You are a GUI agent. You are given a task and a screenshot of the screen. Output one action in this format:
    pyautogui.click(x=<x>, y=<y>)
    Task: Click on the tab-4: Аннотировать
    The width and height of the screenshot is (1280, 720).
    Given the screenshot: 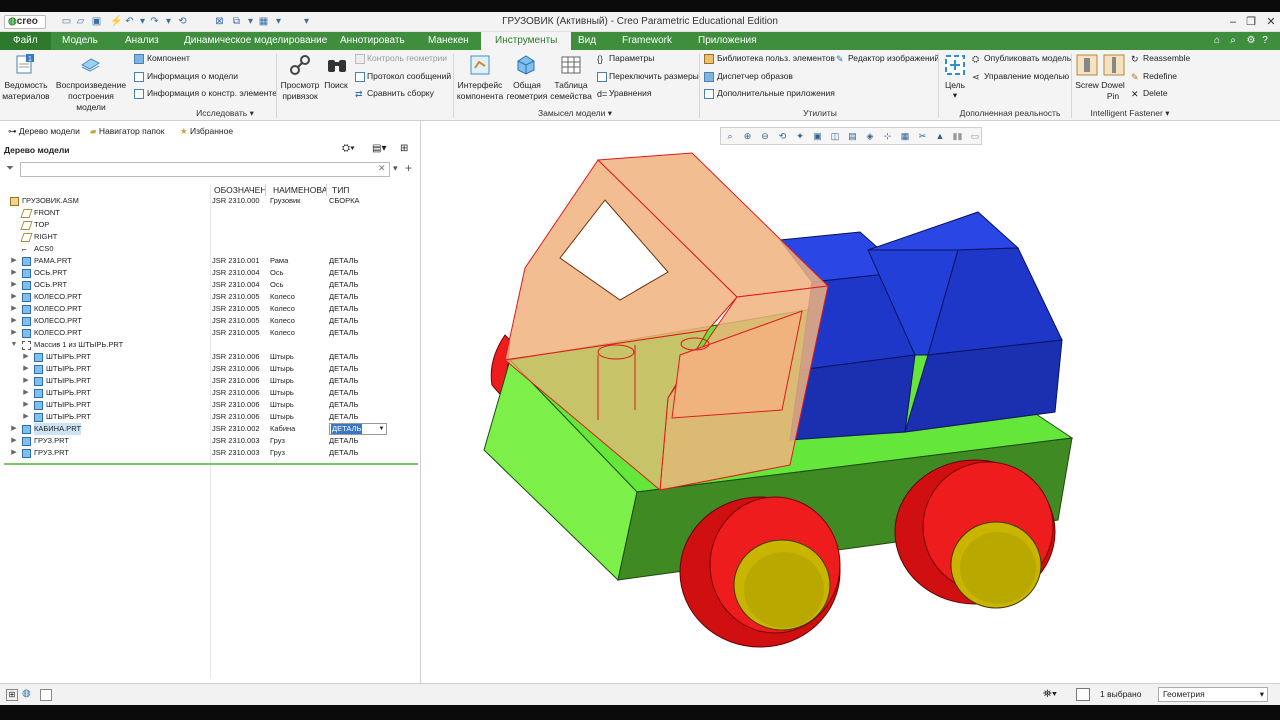 What is the action you would take?
    pyautogui.click(x=372, y=41)
    